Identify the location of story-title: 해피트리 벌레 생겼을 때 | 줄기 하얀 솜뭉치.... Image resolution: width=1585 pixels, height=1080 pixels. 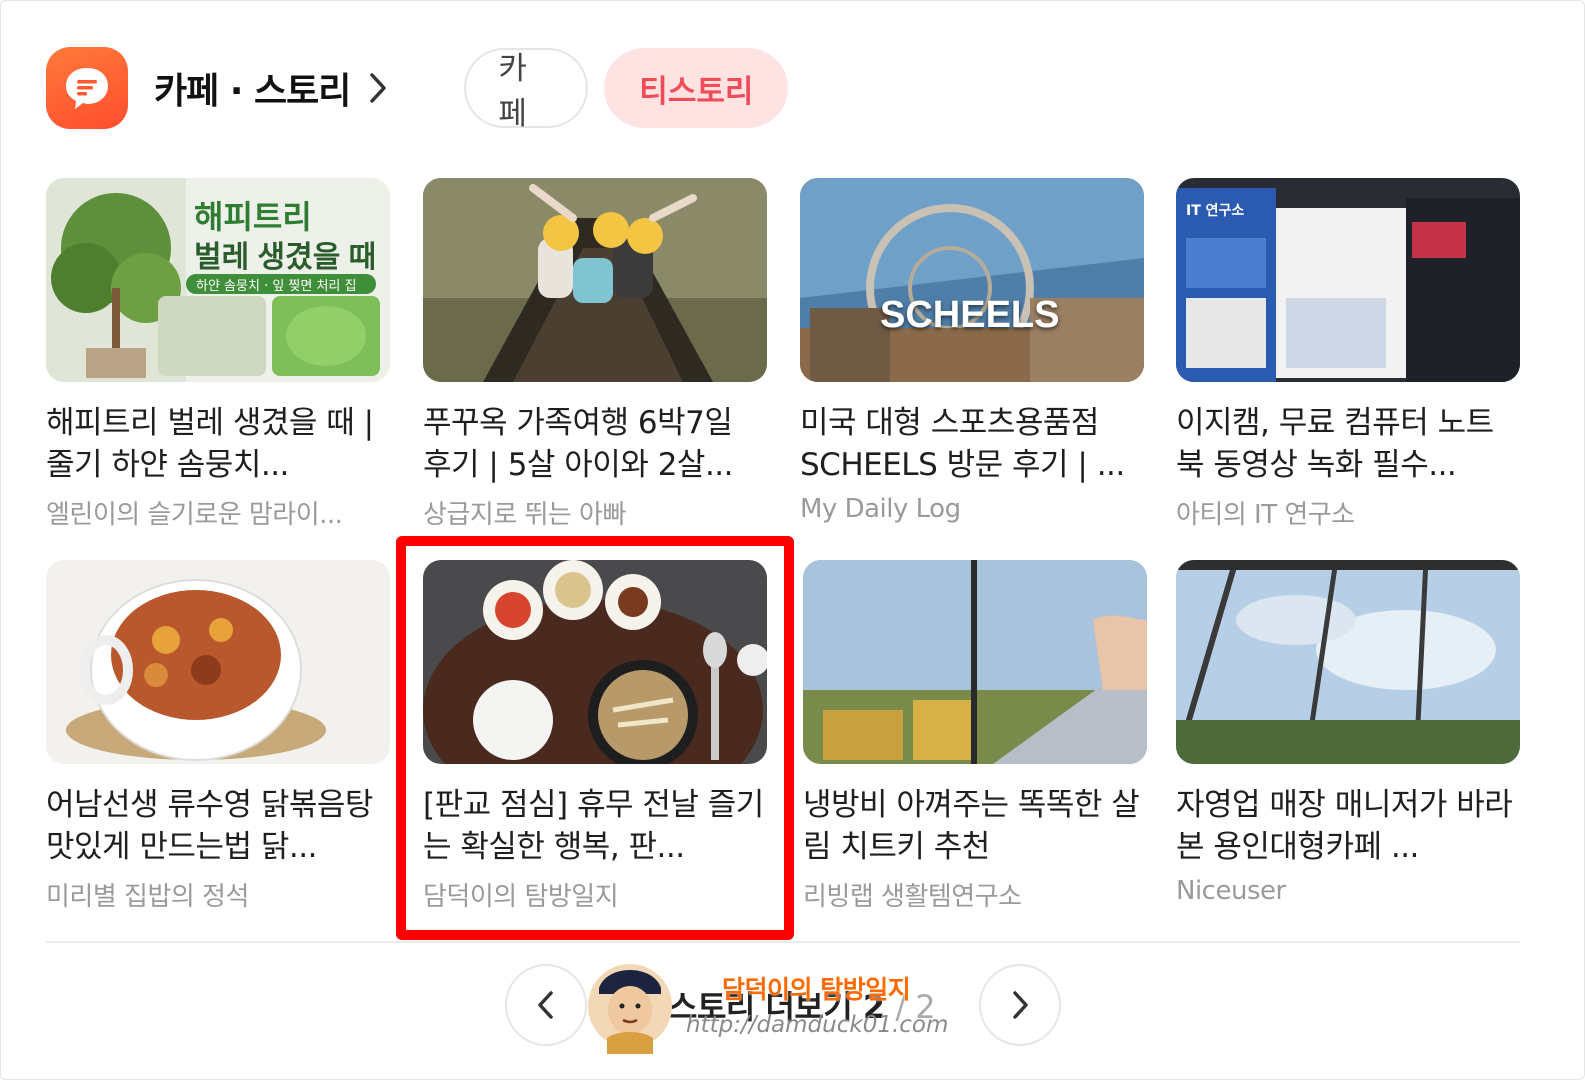
(210, 444).